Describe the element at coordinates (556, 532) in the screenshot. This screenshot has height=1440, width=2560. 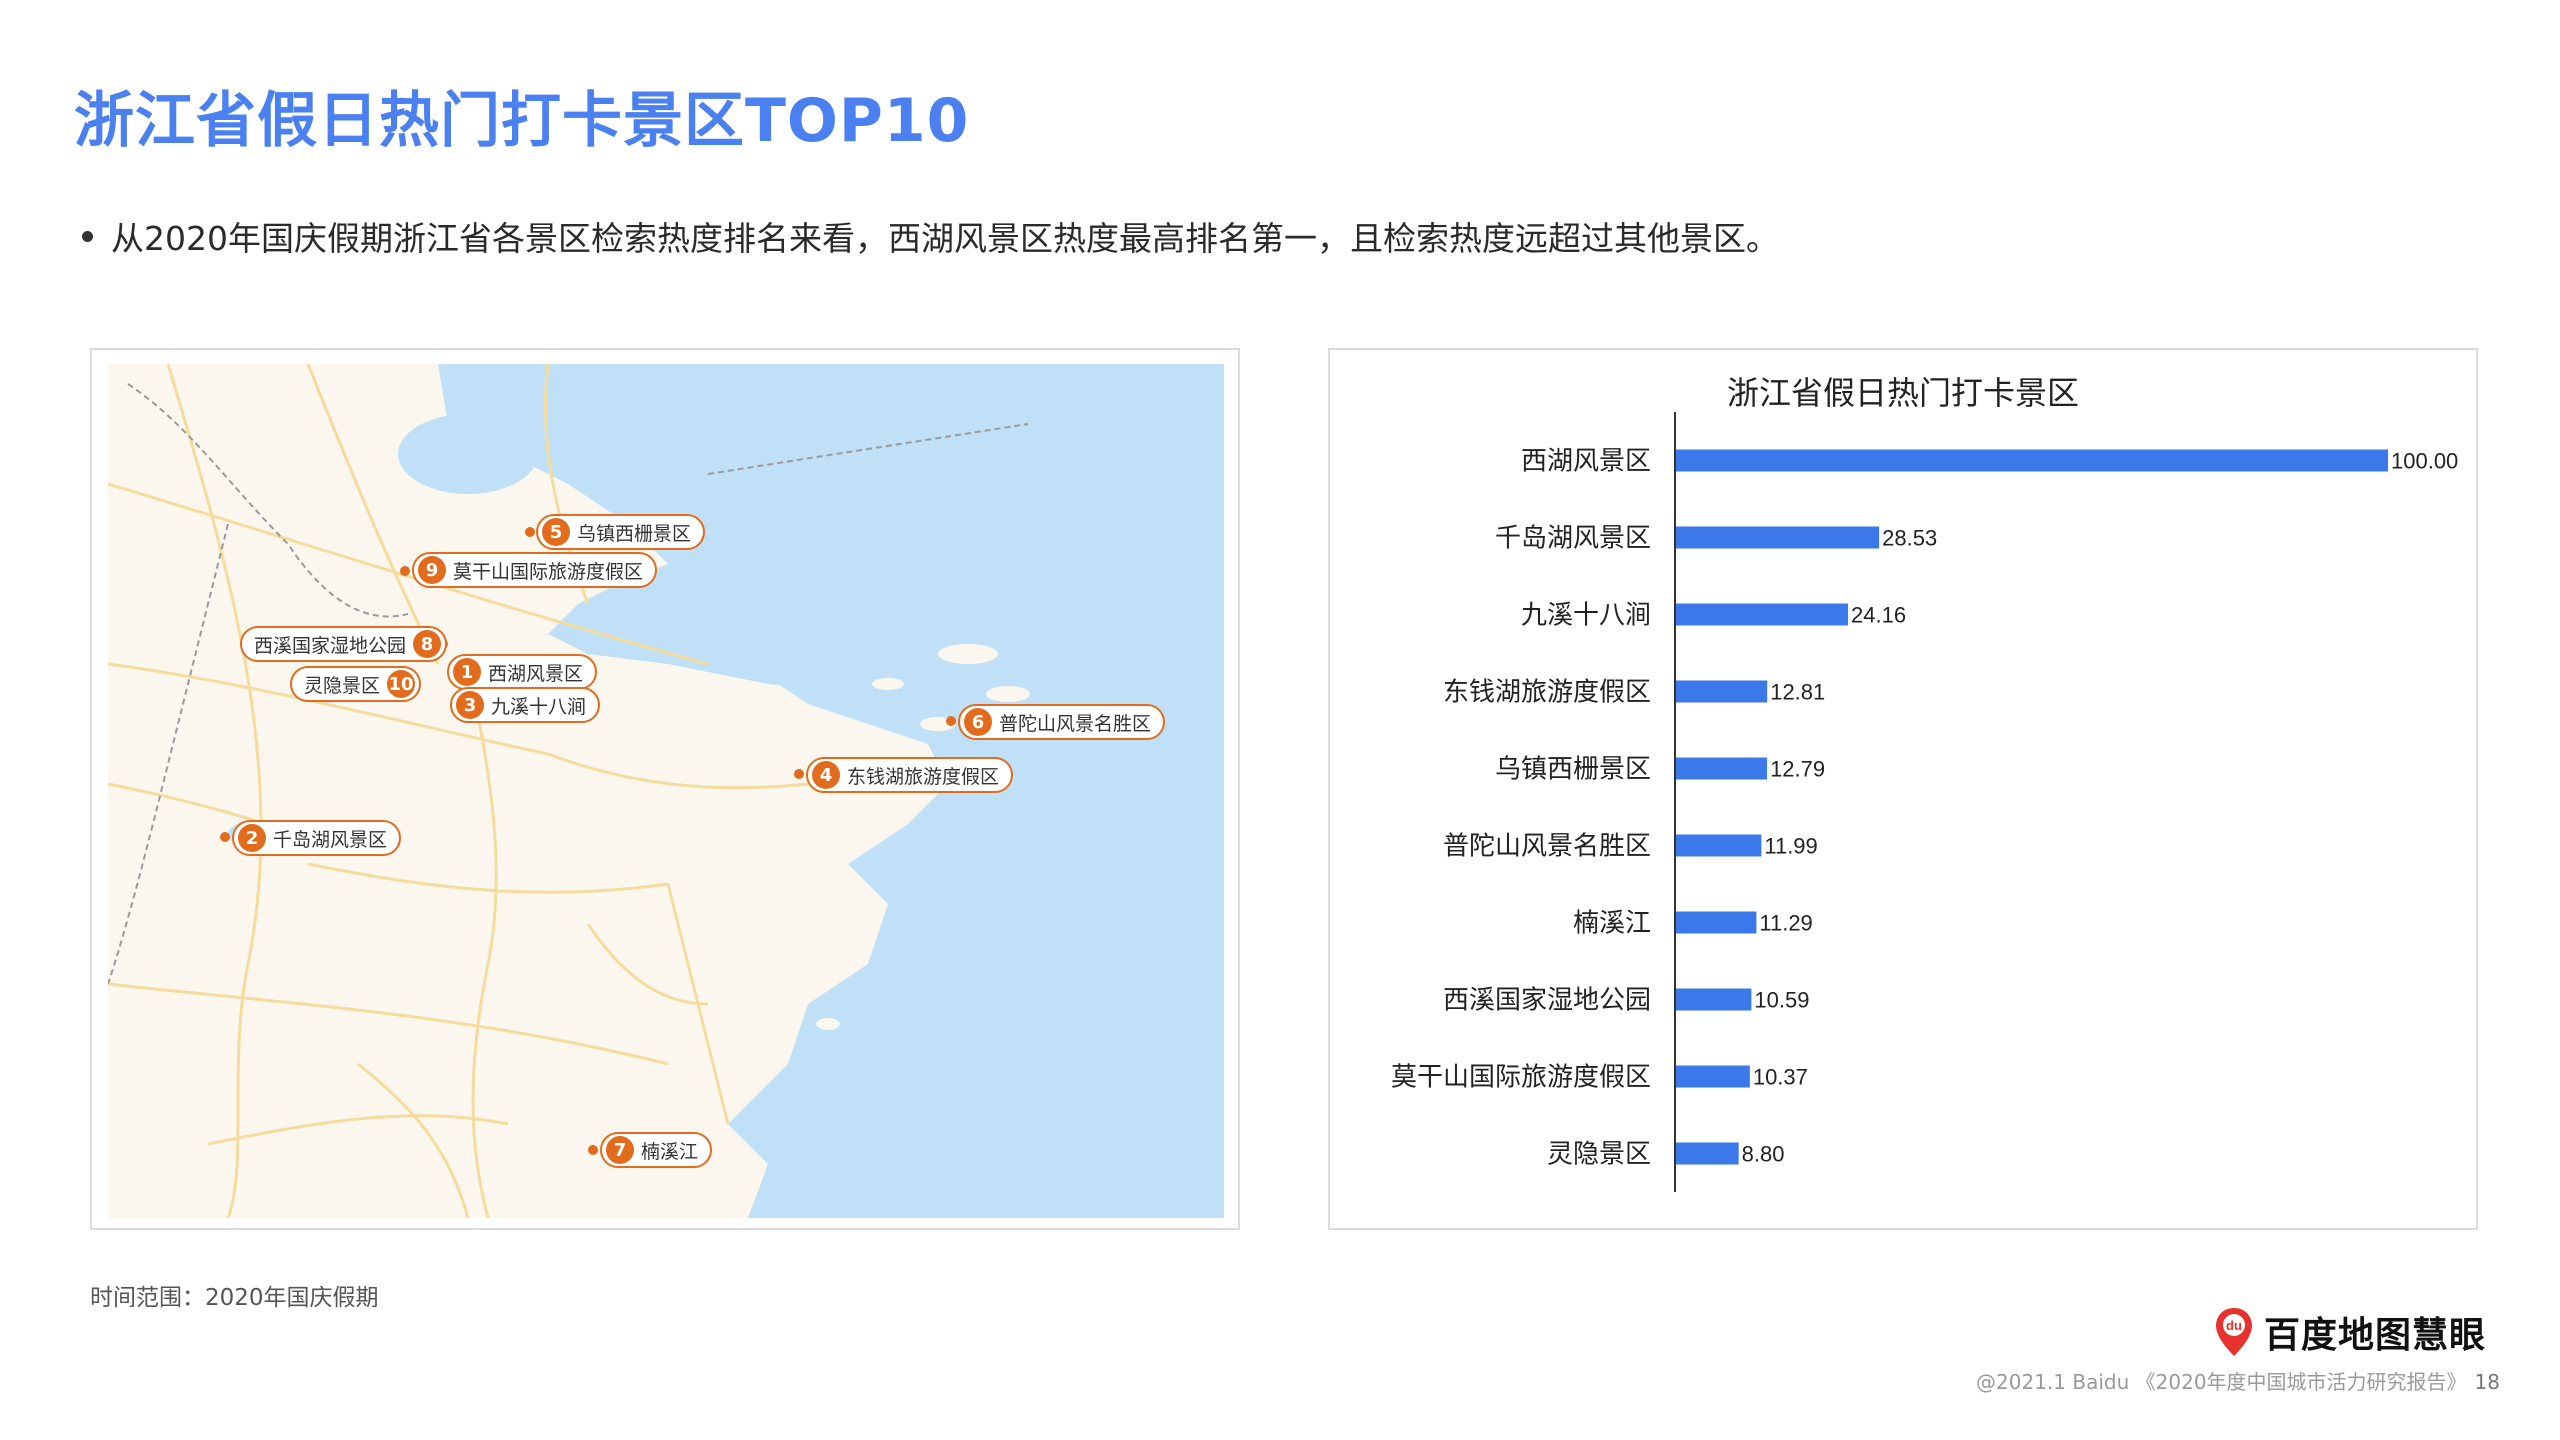
I see `marker-rank-badge: 5` at that location.